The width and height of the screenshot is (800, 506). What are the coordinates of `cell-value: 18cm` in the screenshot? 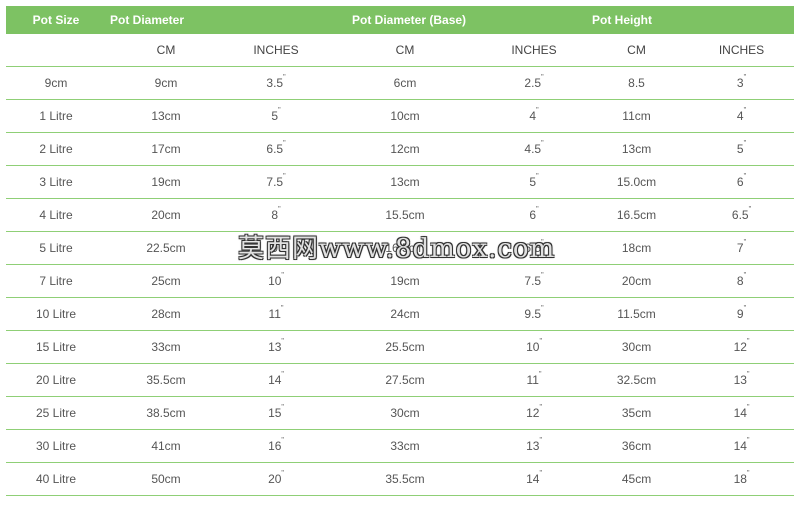 It's located at (636, 248).